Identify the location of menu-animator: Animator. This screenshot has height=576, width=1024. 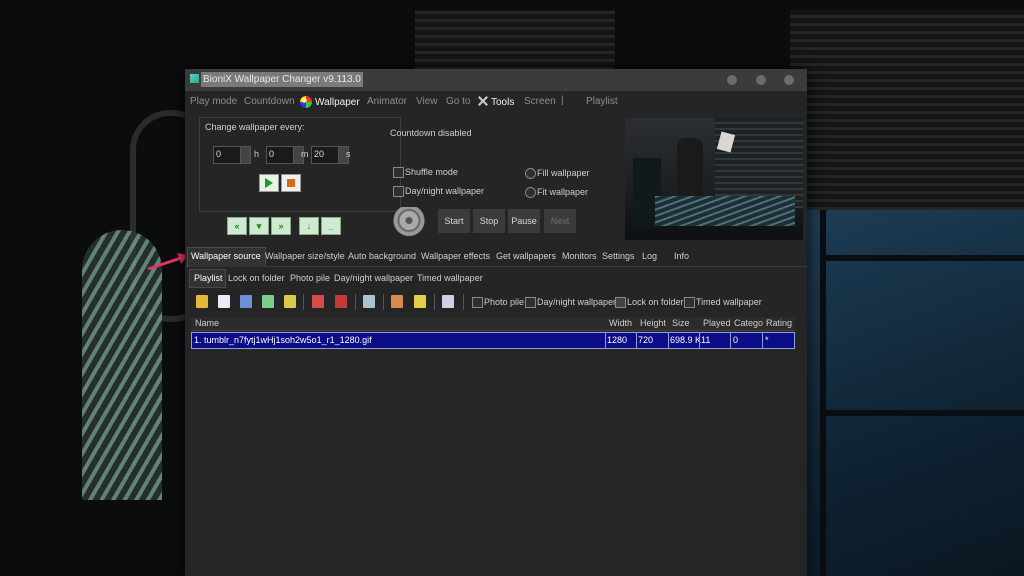
(387, 101).